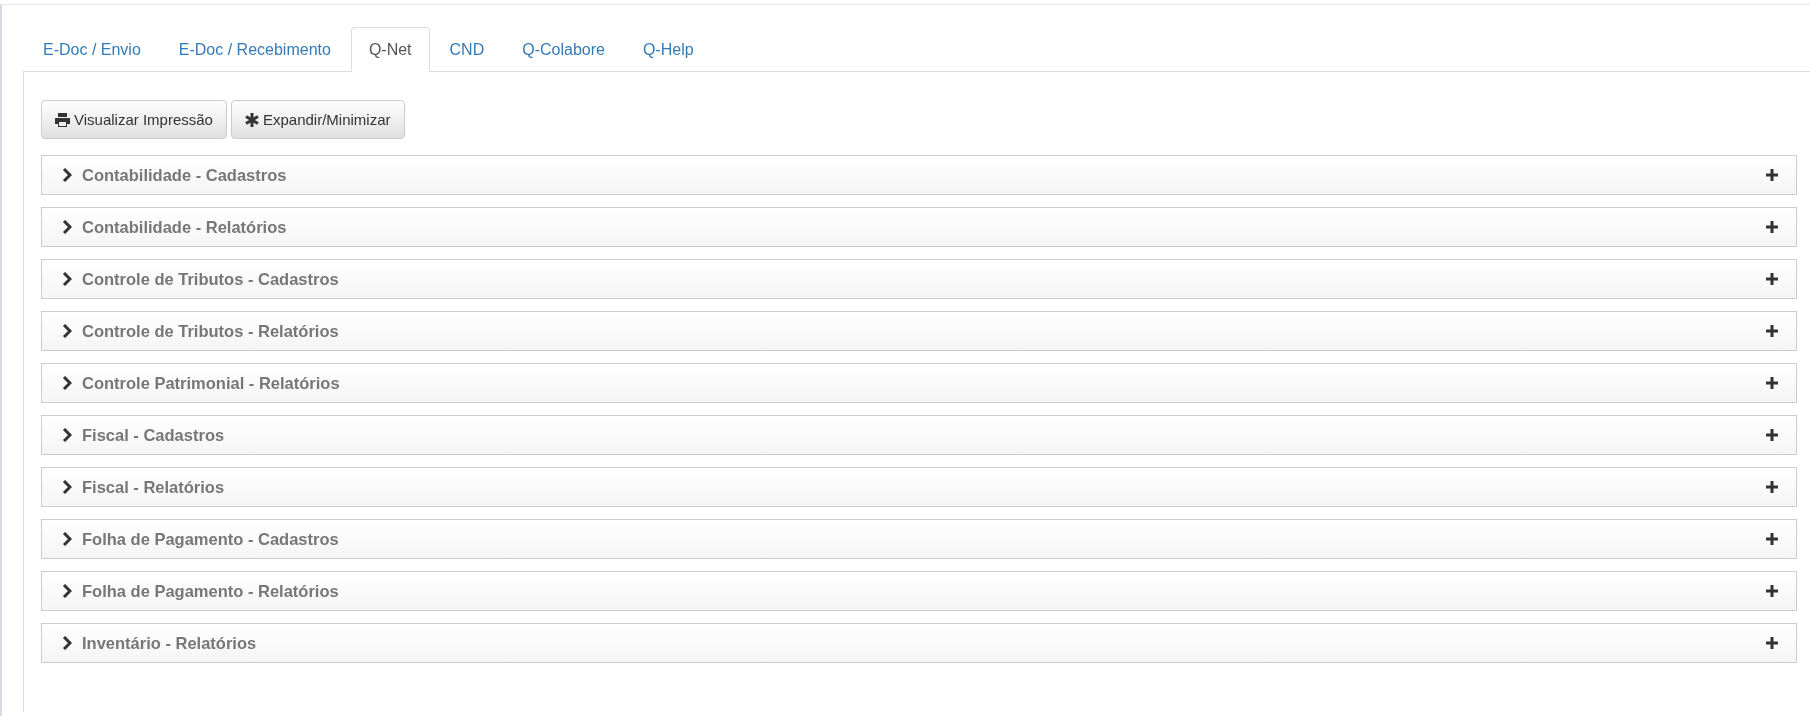  Describe the element at coordinates (62, 119) in the screenshot. I see `printer-icon` at that location.